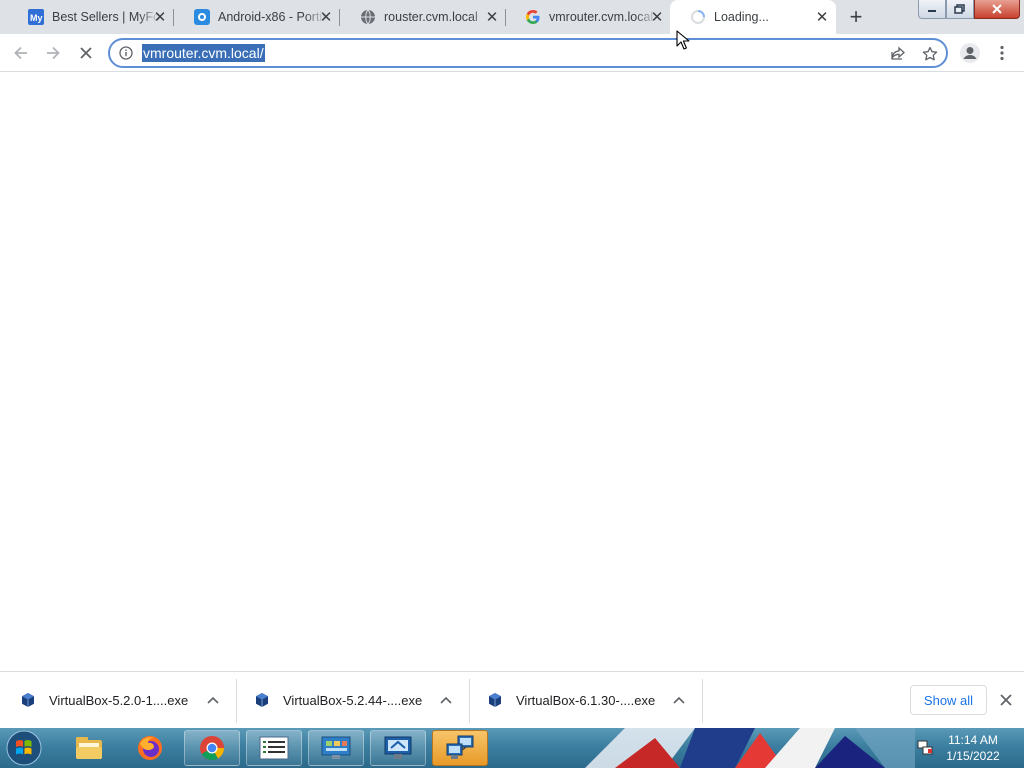  I want to click on download-filename: VirtualBox-6.1.30-....exe, so click(586, 700).